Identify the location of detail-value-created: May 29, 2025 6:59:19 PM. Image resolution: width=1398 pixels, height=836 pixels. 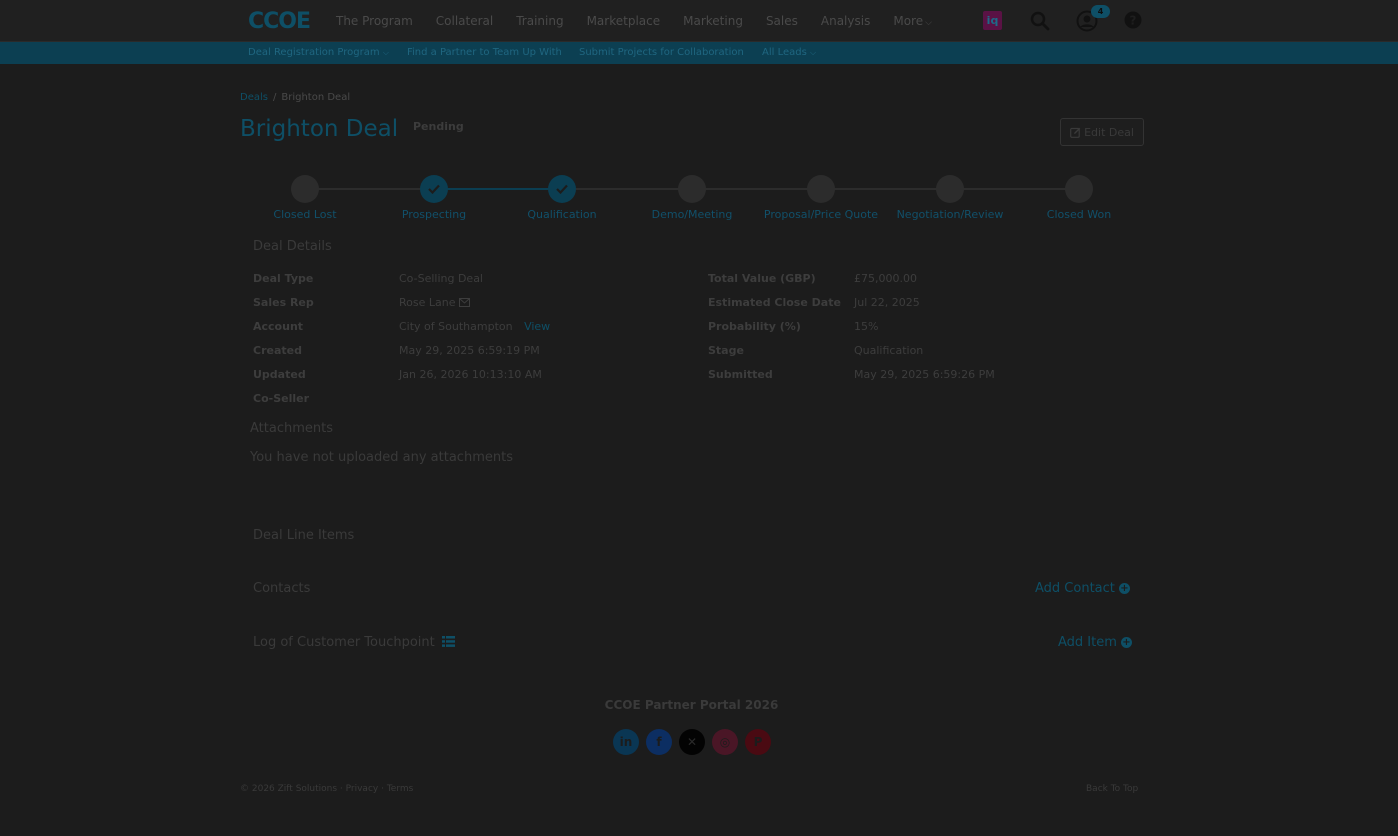
(469, 350).